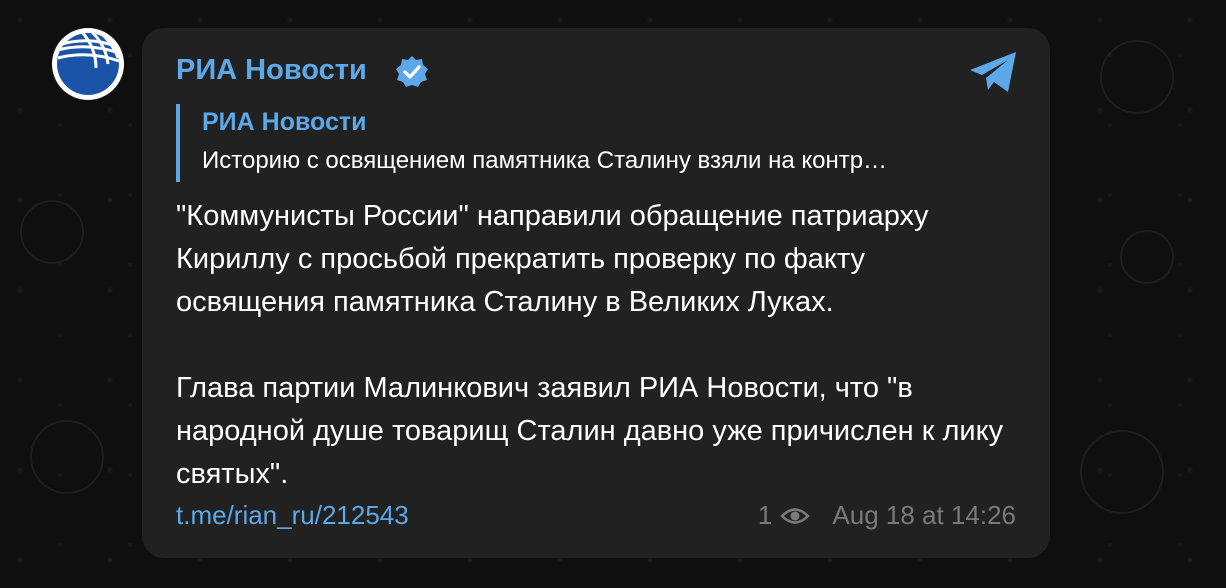 The width and height of the screenshot is (1226, 588). Describe the element at coordinates (765, 515) in the screenshot. I see `view-count: 1` at that location.